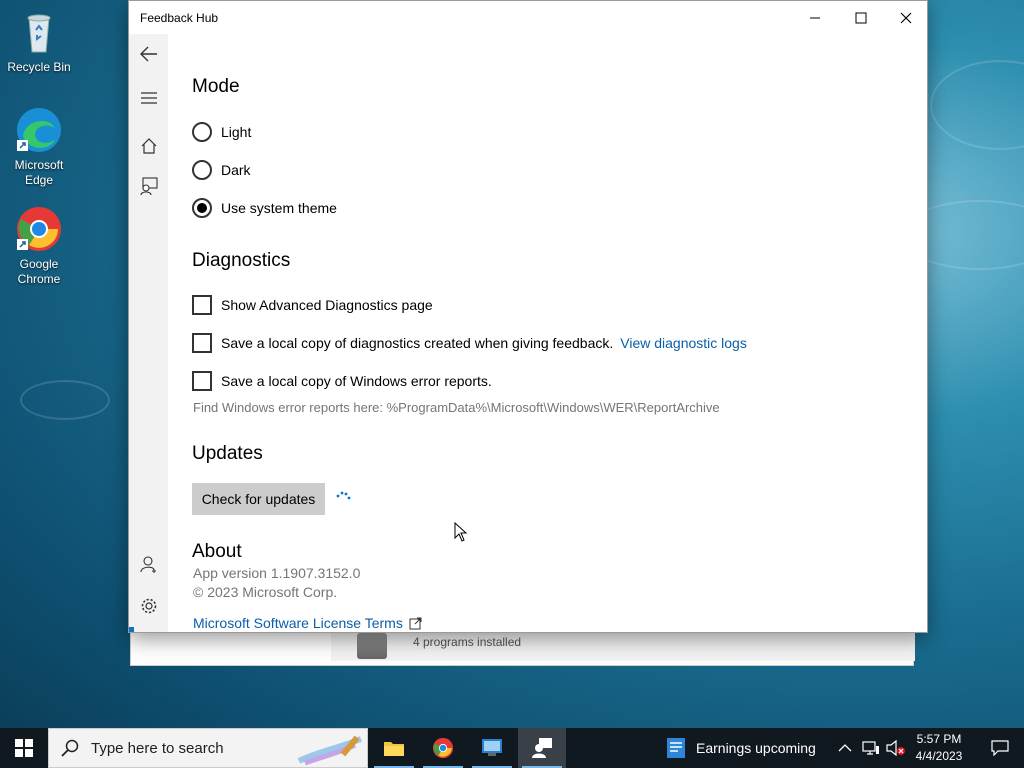  I want to click on home-icon, so click(148, 146).